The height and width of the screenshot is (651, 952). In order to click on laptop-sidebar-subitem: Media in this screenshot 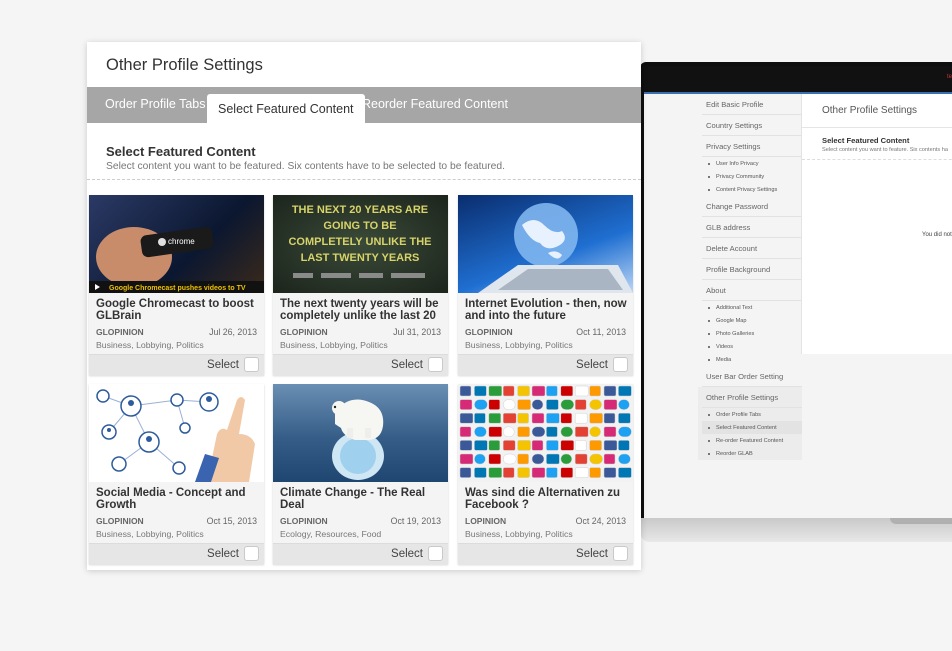, I will do `click(752, 359)`.